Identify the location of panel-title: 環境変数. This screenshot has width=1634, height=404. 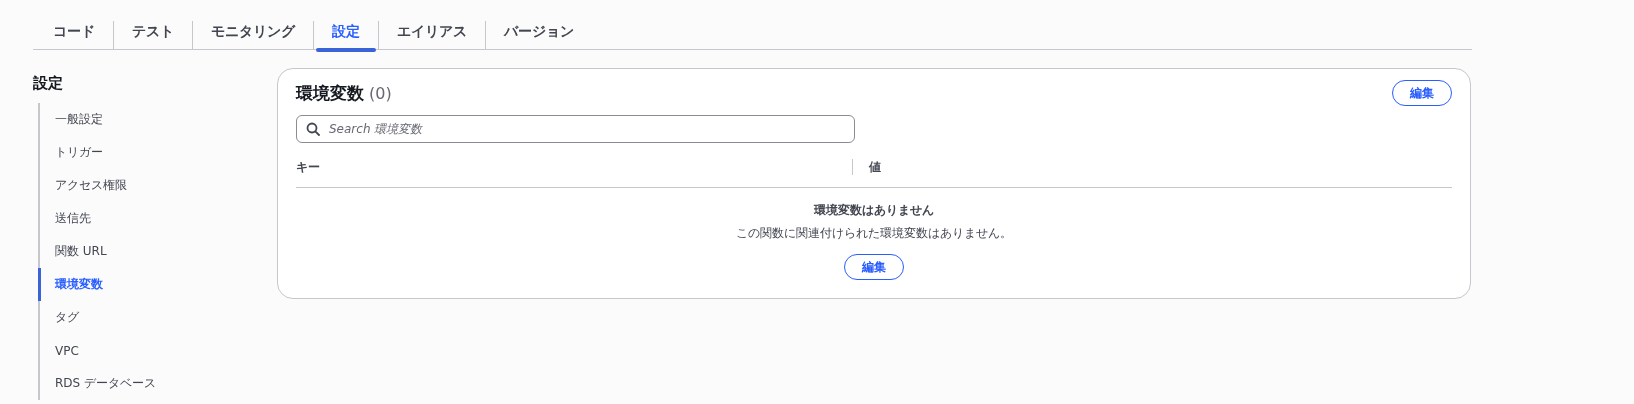
(330, 92).